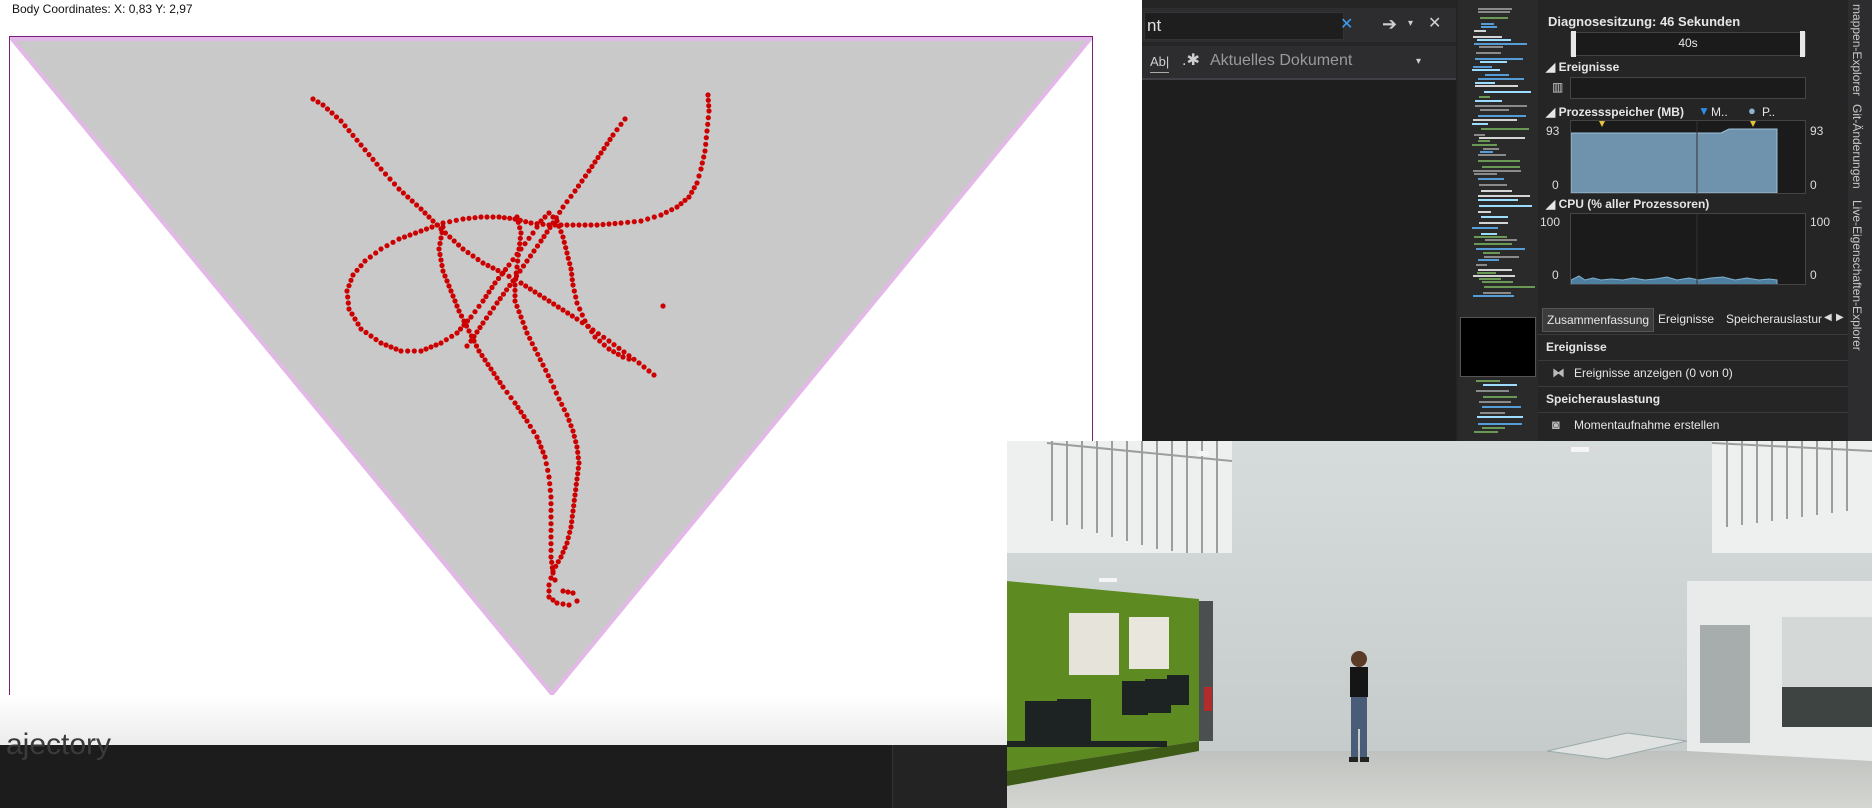 The image size is (1872, 808). Describe the element at coordinates (1389, 24) in the screenshot. I see `find-next-icon: ➔` at that location.